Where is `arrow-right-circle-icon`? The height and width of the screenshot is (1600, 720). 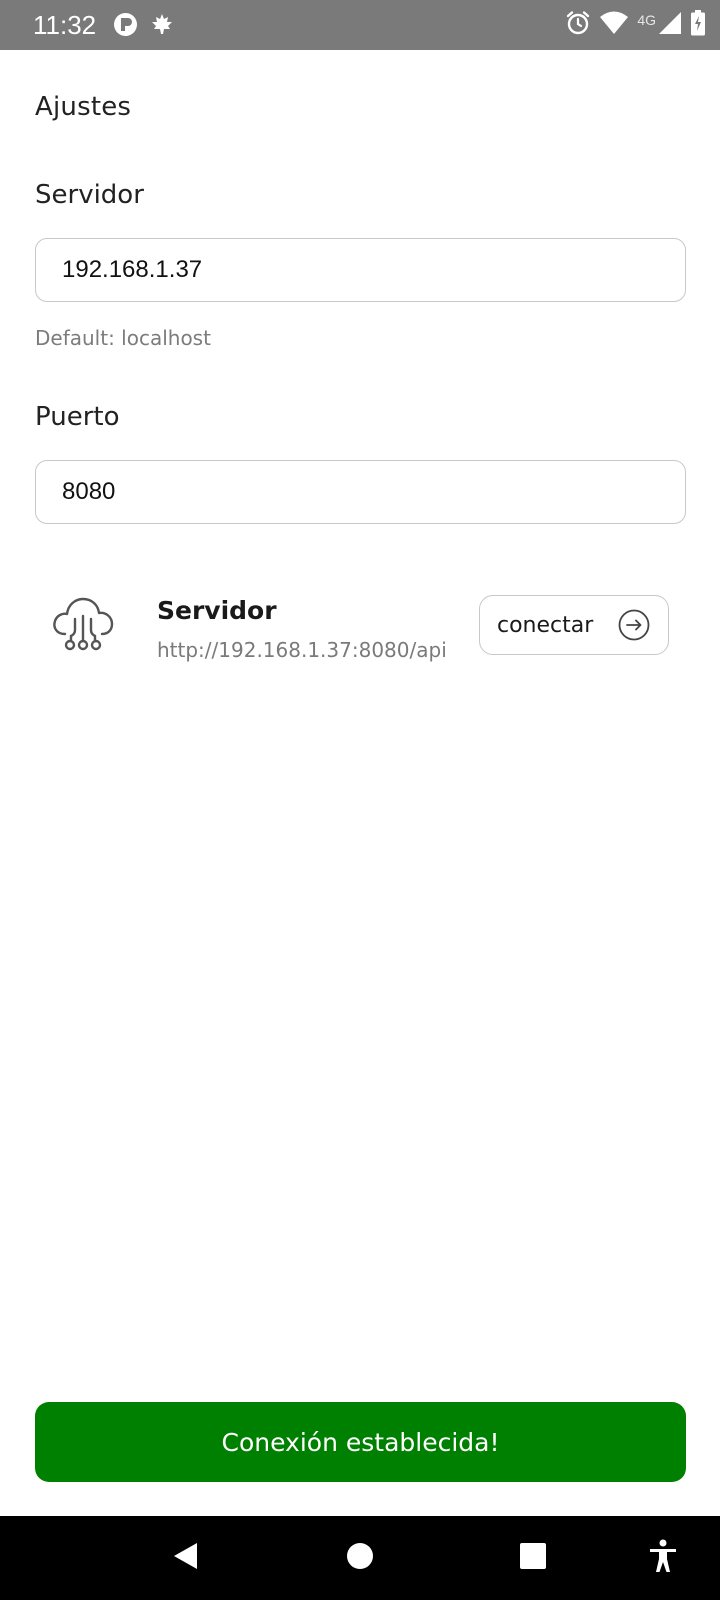
arrow-right-circle-icon is located at coordinates (634, 625).